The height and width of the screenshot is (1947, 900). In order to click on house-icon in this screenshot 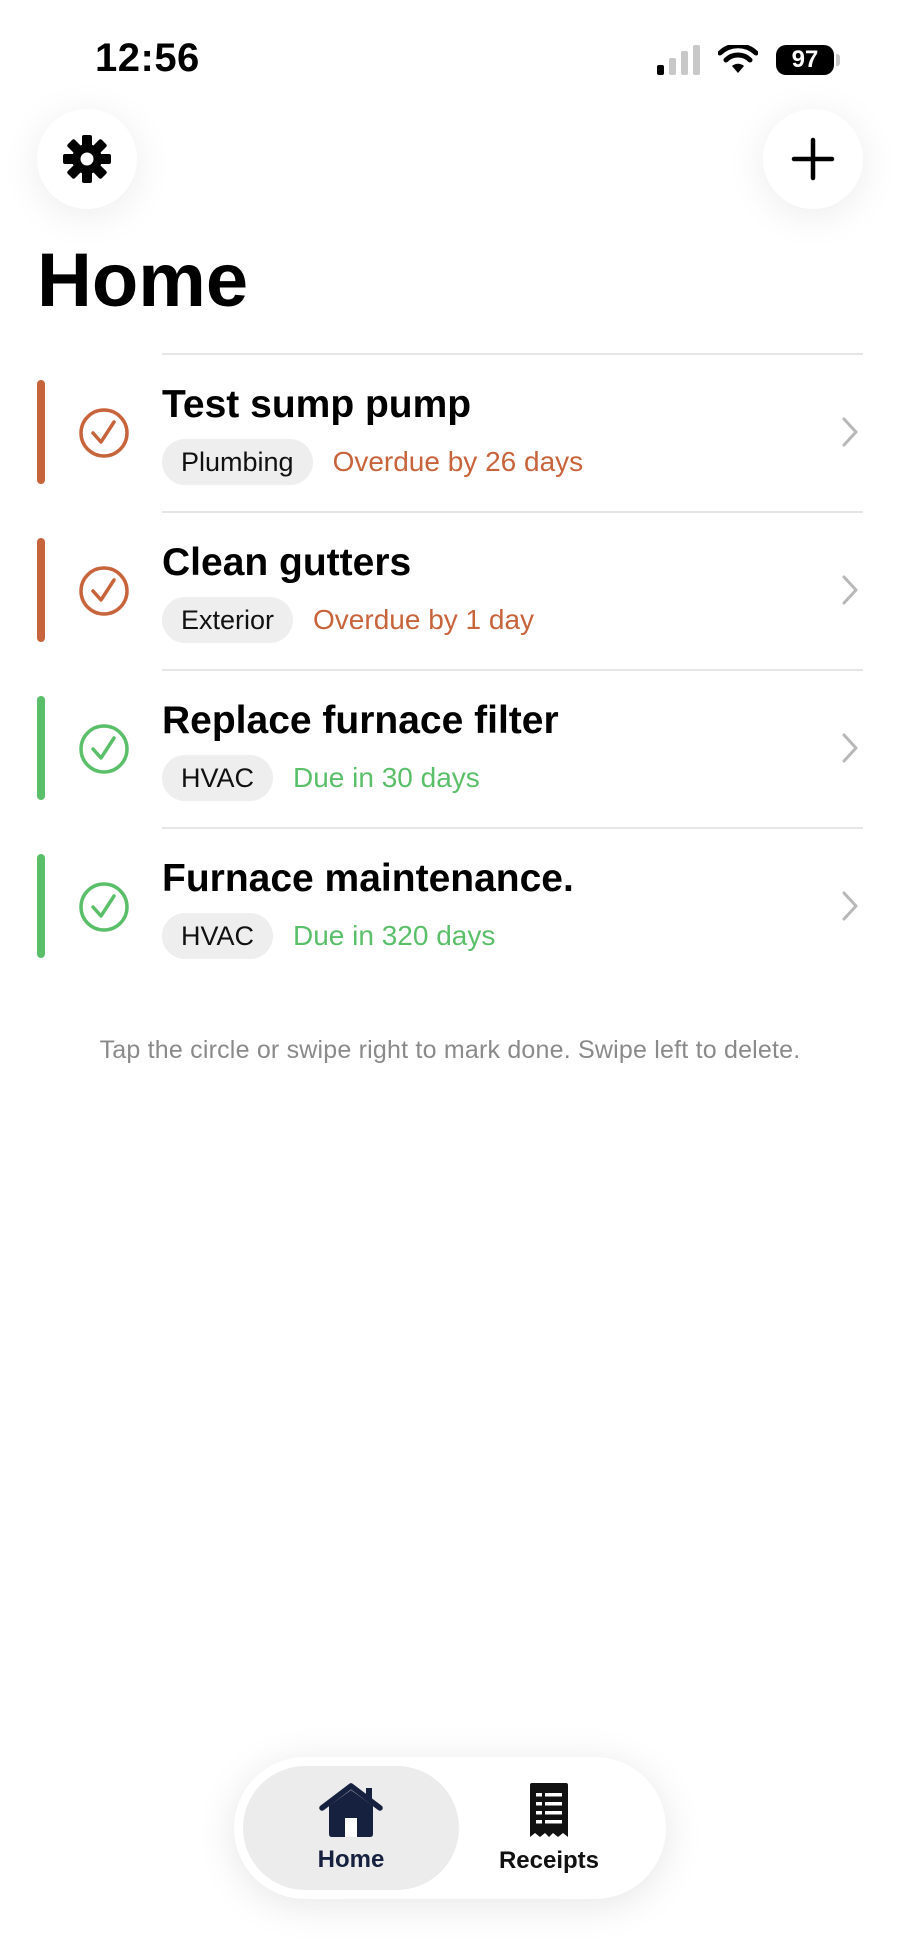, I will do `click(351, 1810)`.